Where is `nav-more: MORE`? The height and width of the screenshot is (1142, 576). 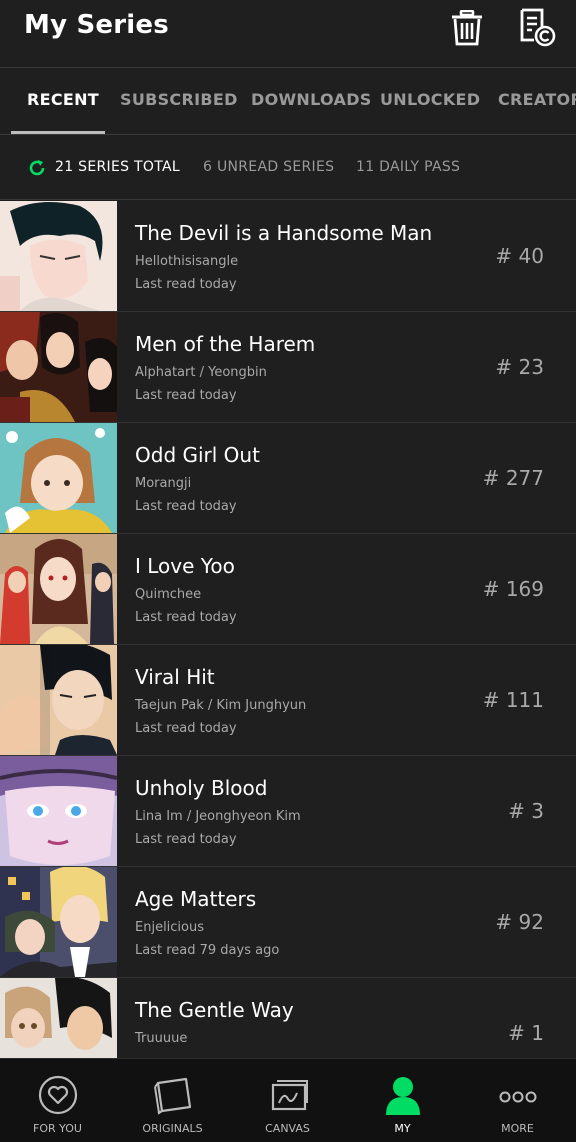
nav-more: MORE is located at coordinates (517, 1100).